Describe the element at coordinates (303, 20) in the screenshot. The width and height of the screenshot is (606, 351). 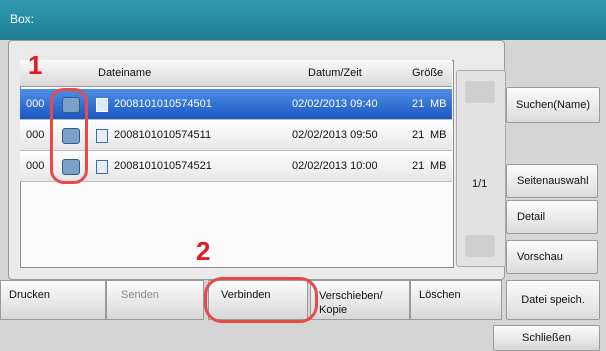
I see `title-bar: Box:` at that location.